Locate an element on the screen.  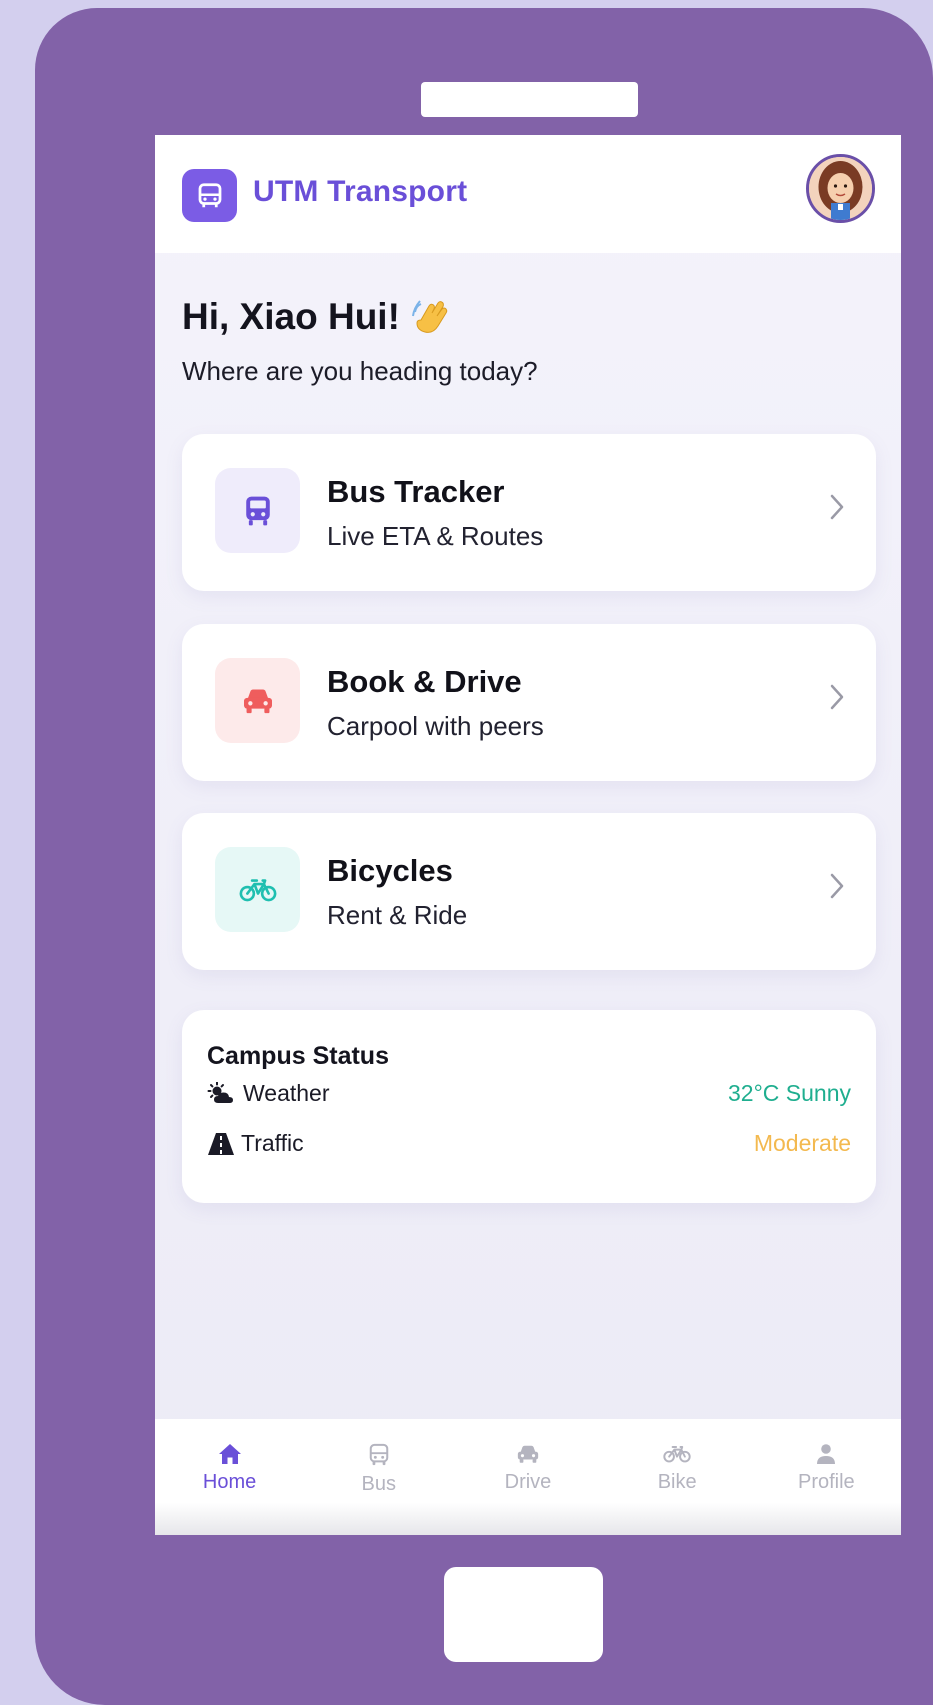
nav-profile: Profile is located at coordinates (826, 1468).